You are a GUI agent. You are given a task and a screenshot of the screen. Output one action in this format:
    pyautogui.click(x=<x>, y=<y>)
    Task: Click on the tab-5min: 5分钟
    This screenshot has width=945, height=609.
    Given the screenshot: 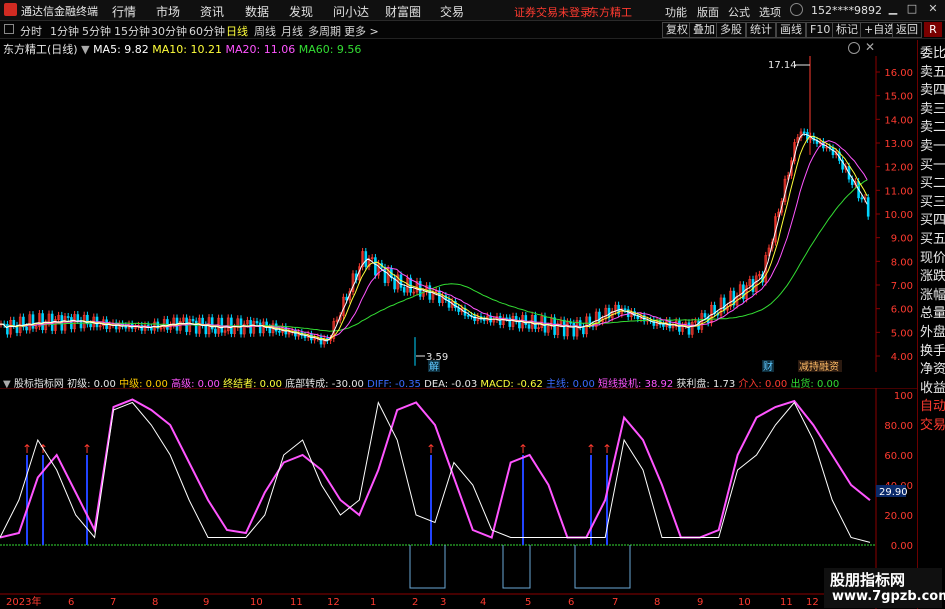 What is the action you would take?
    pyautogui.click(x=96, y=31)
    